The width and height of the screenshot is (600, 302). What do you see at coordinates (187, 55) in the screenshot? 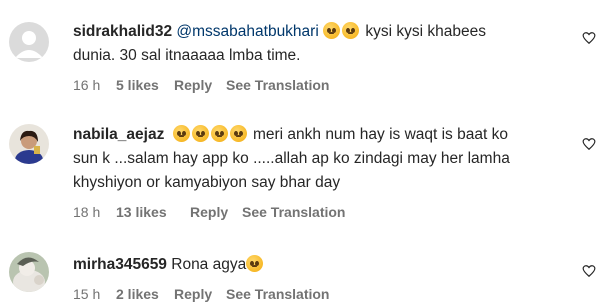
I see `comment-text-line: dunia. 30 sal itnaaaaa lmba time.` at bounding box center [187, 55].